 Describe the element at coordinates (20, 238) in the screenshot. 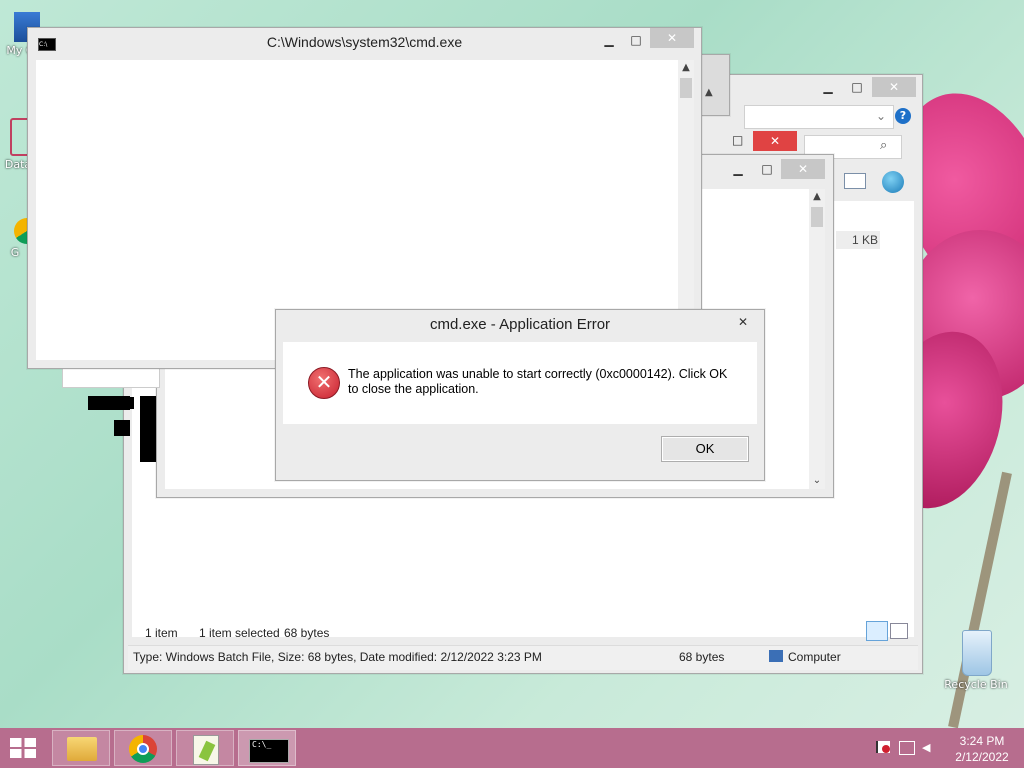

I see `desktop-icon-chrome-shortcut: G` at that location.